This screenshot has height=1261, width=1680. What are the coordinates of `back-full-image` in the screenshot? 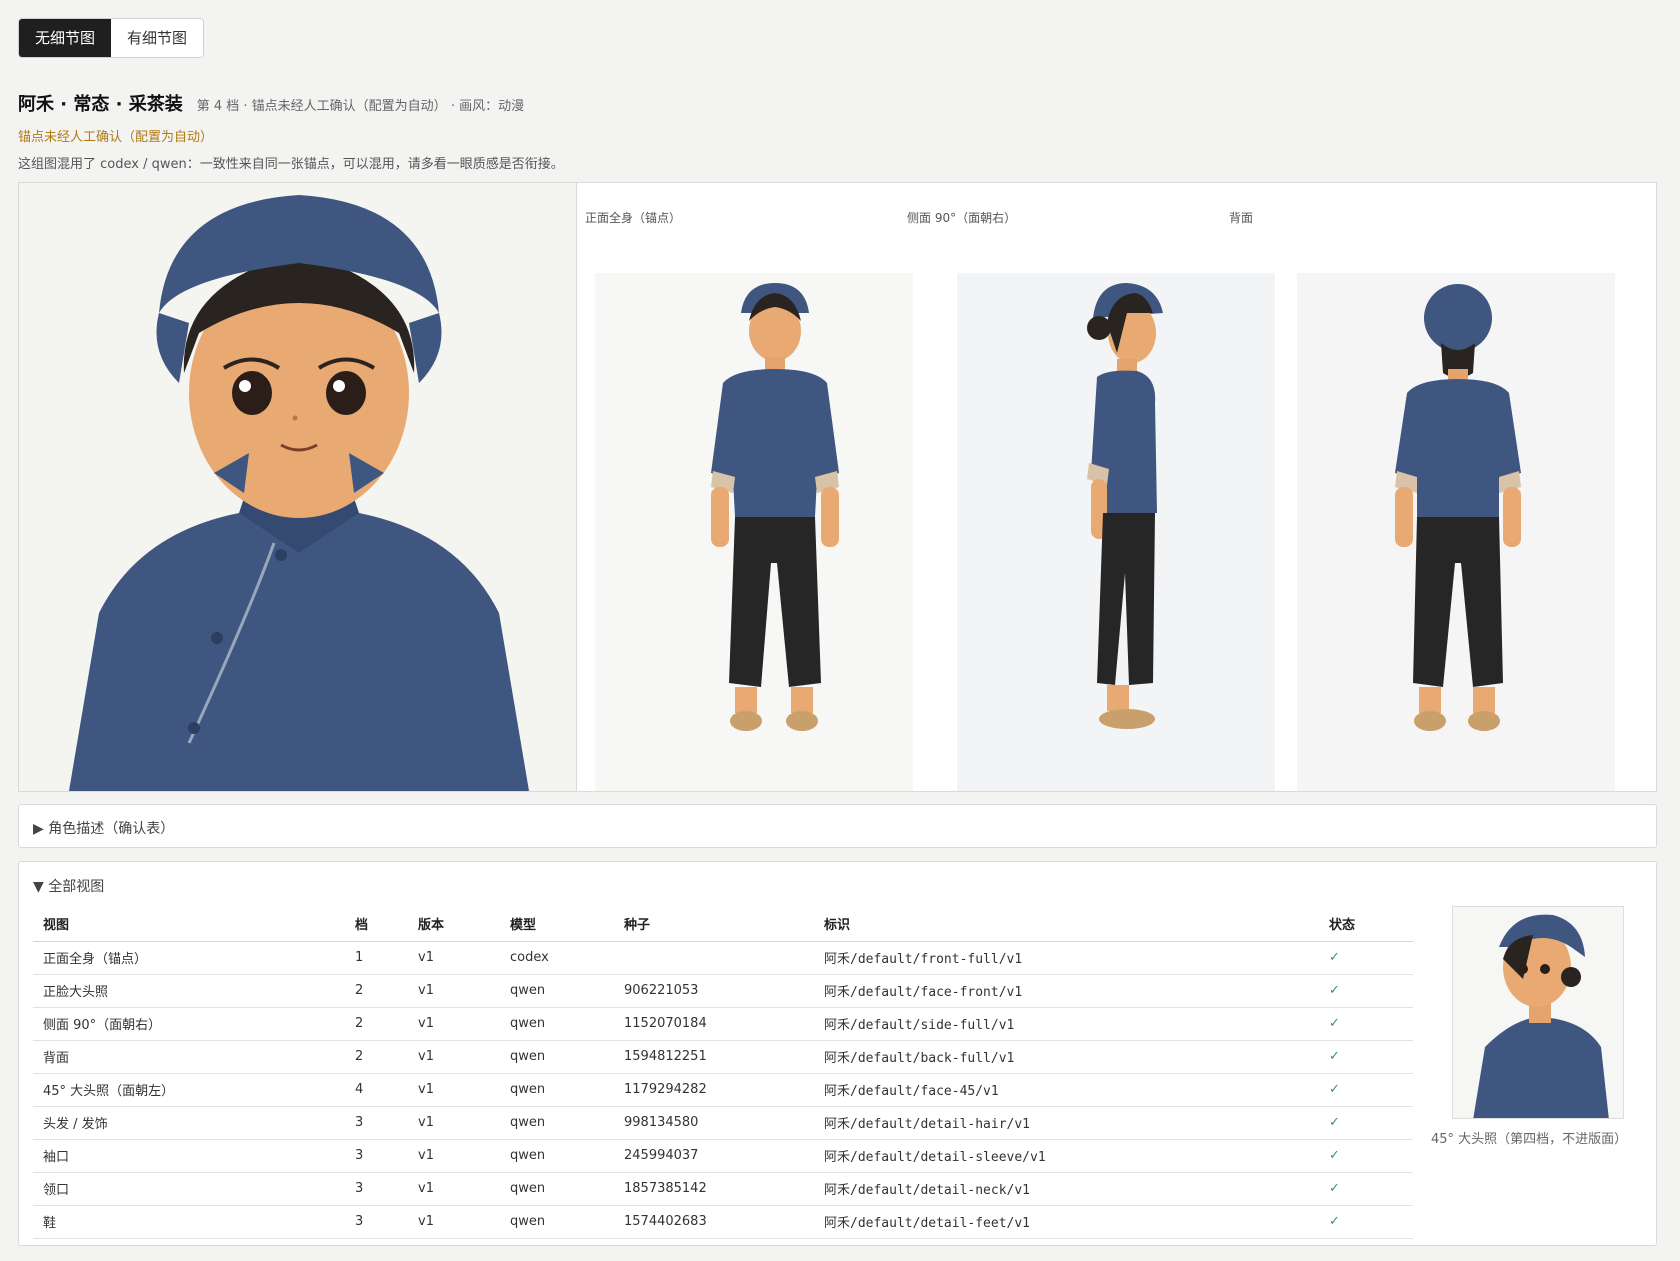 It's located at (1456, 532).